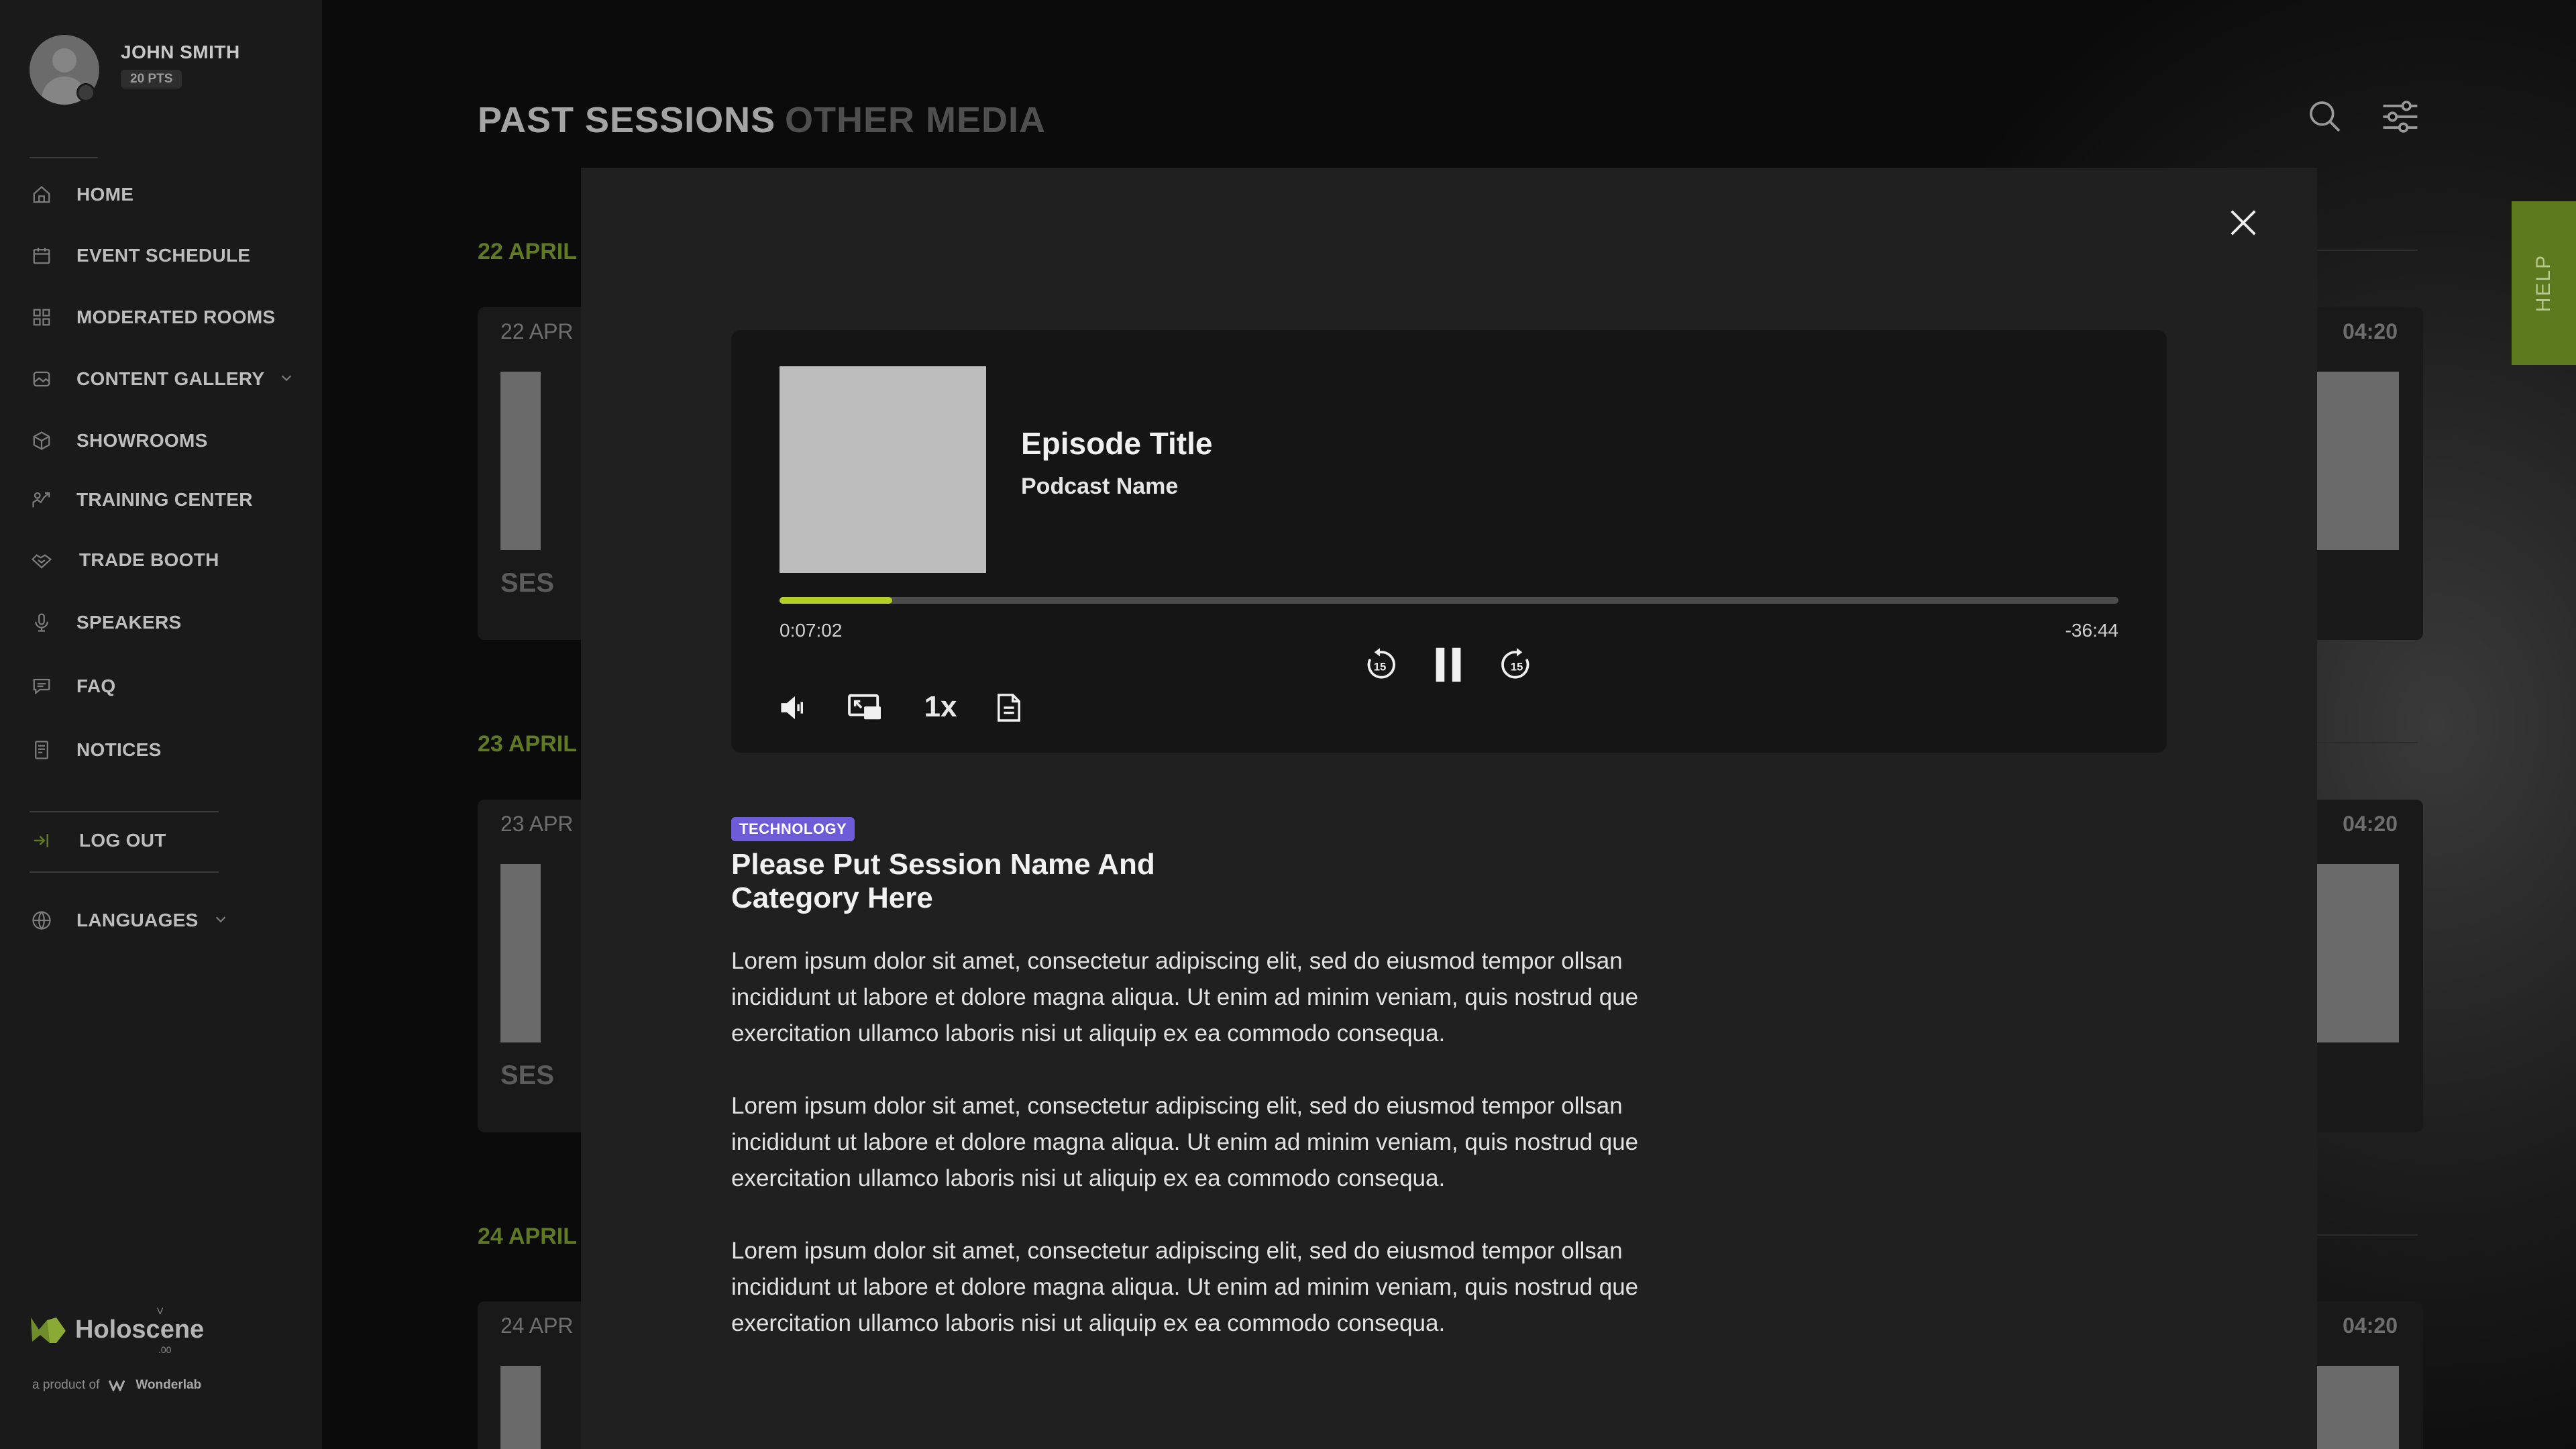 Image resolution: width=2576 pixels, height=1449 pixels. What do you see at coordinates (42, 194) in the screenshot?
I see `home-icon` at bounding box center [42, 194].